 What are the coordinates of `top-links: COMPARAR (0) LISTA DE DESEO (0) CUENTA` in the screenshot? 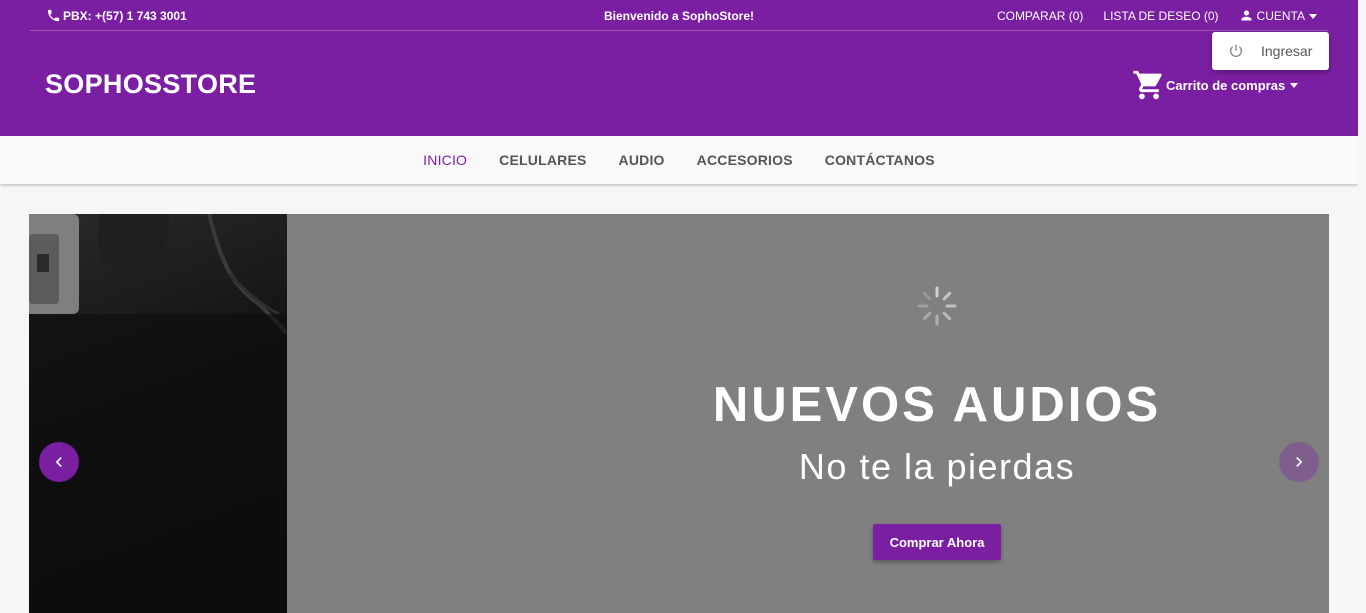 It's located at (1157, 15).